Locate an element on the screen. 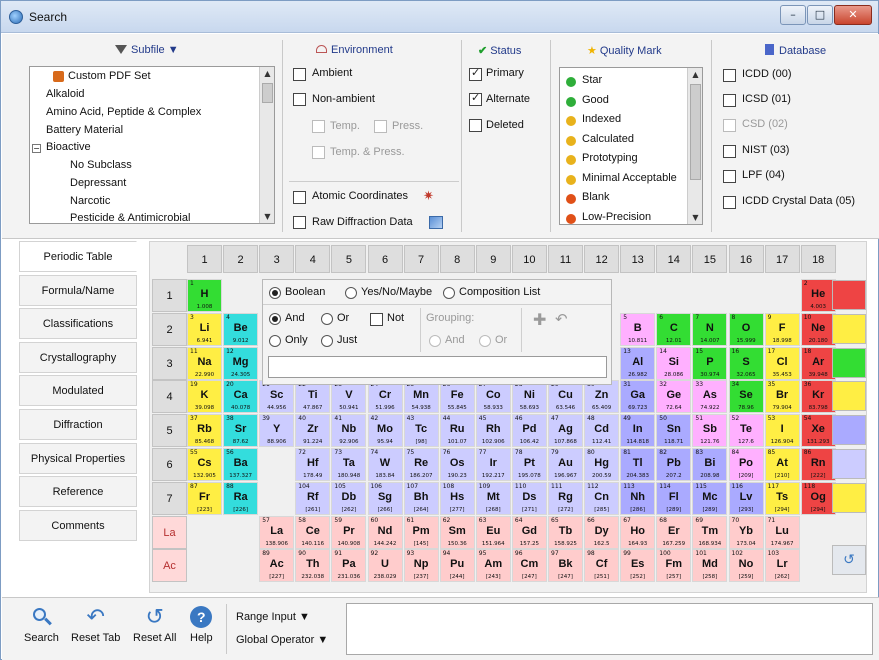 This screenshot has width=879, height=660. period-header: La is located at coordinates (169, 532).